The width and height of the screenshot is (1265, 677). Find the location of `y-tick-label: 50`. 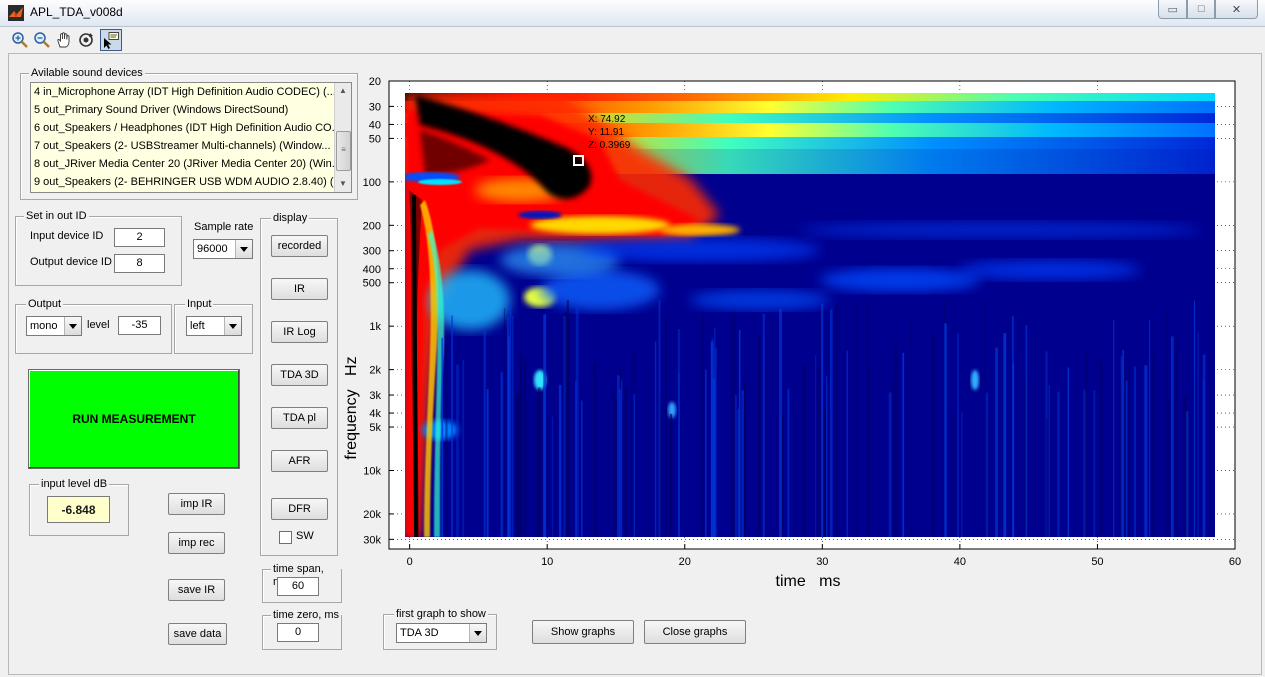

y-tick-label: 50 is located at coordinates (375, 139).